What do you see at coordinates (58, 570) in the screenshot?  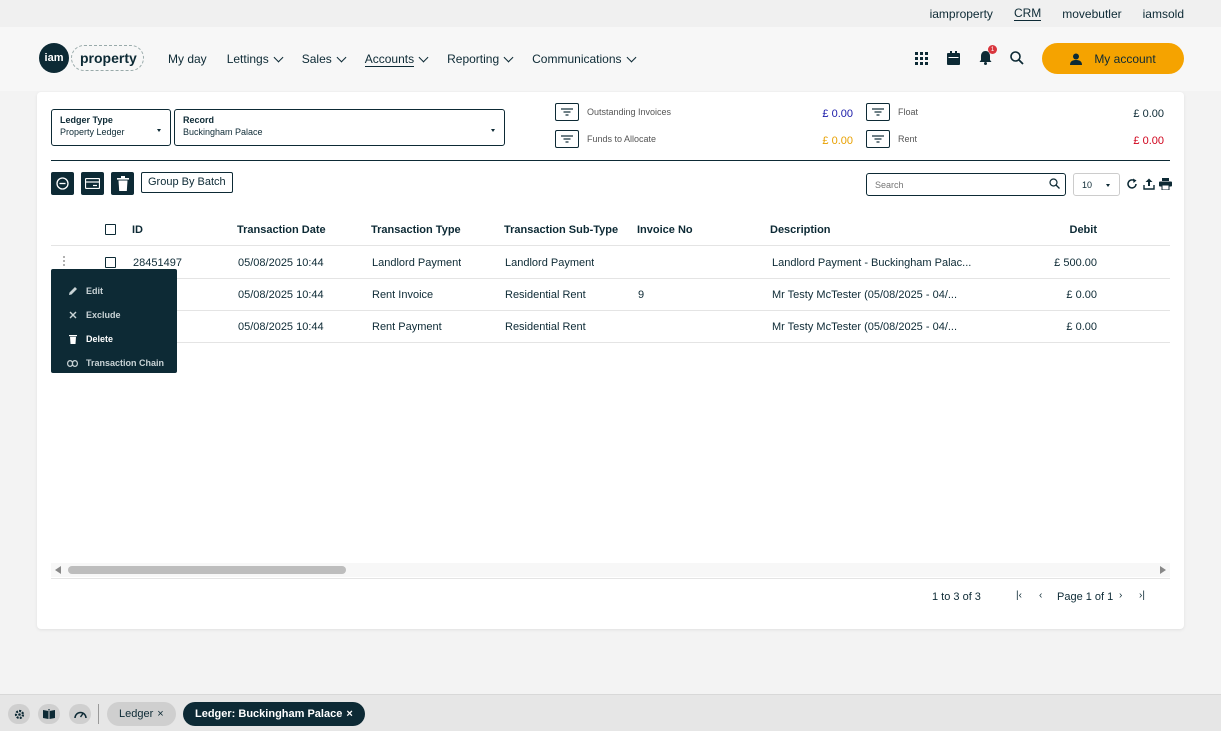 I see `scroll-left-icon` at bounding box center [58, 570].